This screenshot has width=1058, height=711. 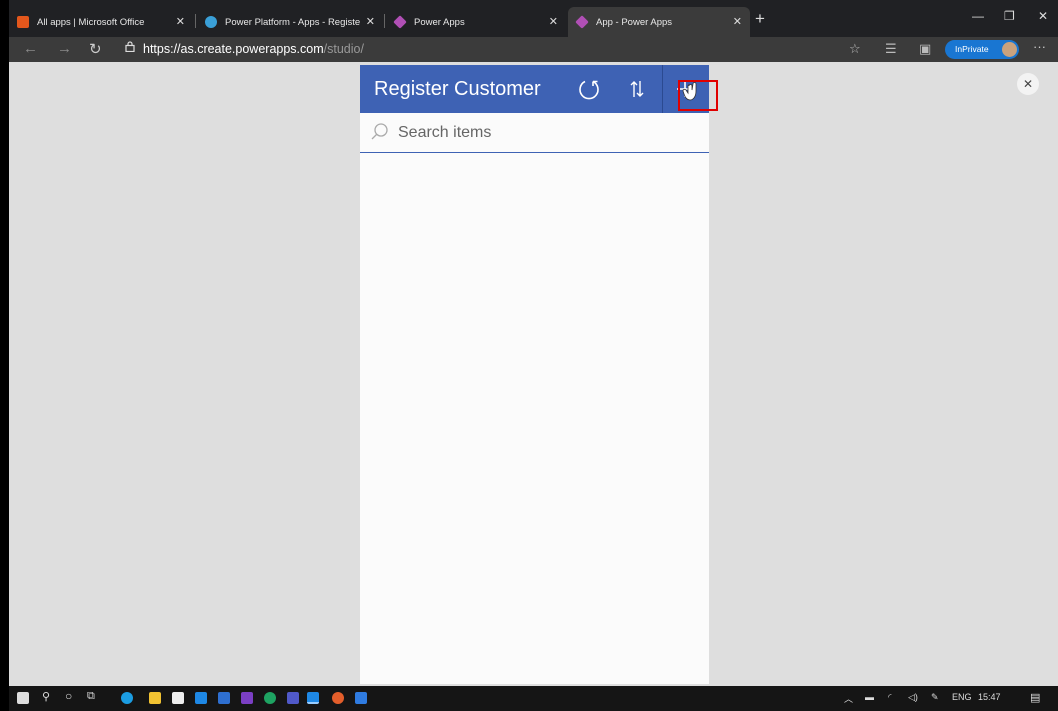 I want to click on chat-icon, so click(x=270, y=698).